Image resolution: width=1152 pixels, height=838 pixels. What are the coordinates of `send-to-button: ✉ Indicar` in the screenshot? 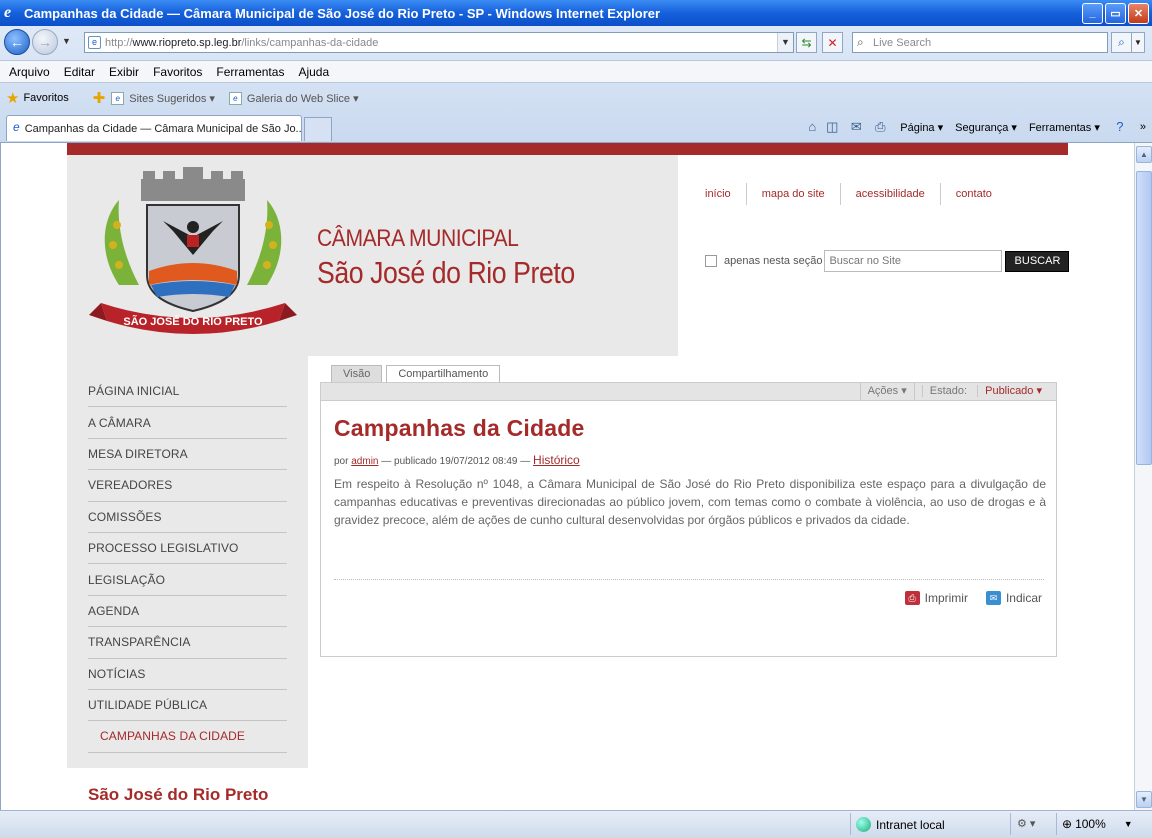 It's located at (1013, 598).